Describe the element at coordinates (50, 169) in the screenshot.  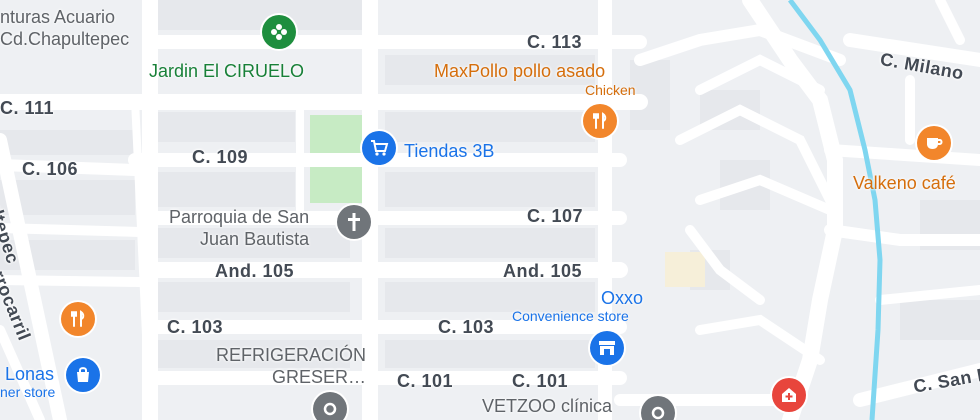
I see `street-label-c106: C. 106` at that location.